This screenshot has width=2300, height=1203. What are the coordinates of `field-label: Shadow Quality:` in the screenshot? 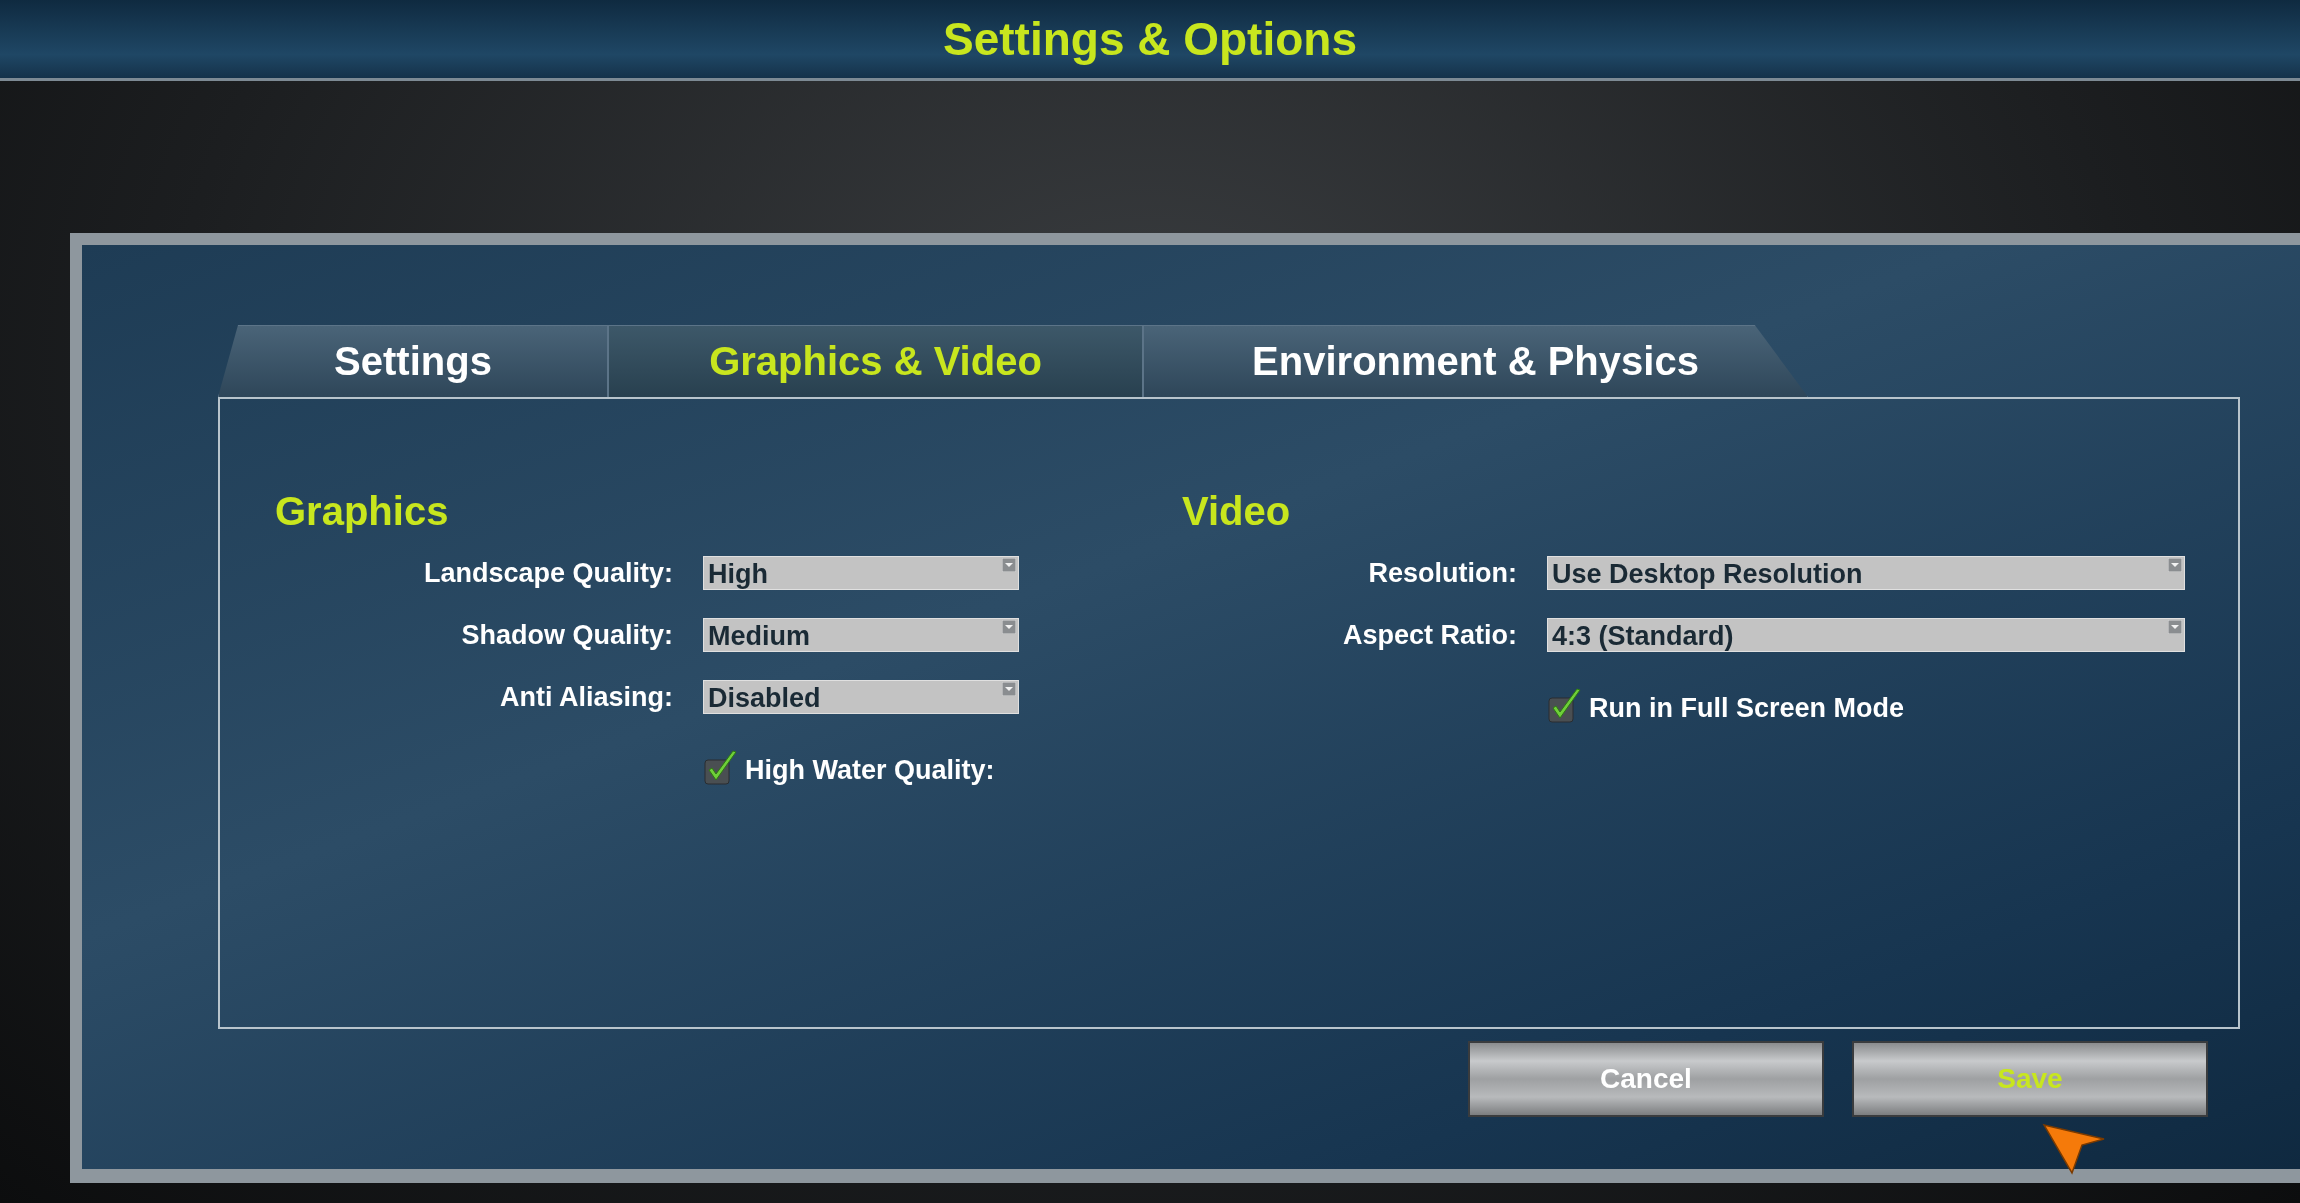 It's located at (566, 635).